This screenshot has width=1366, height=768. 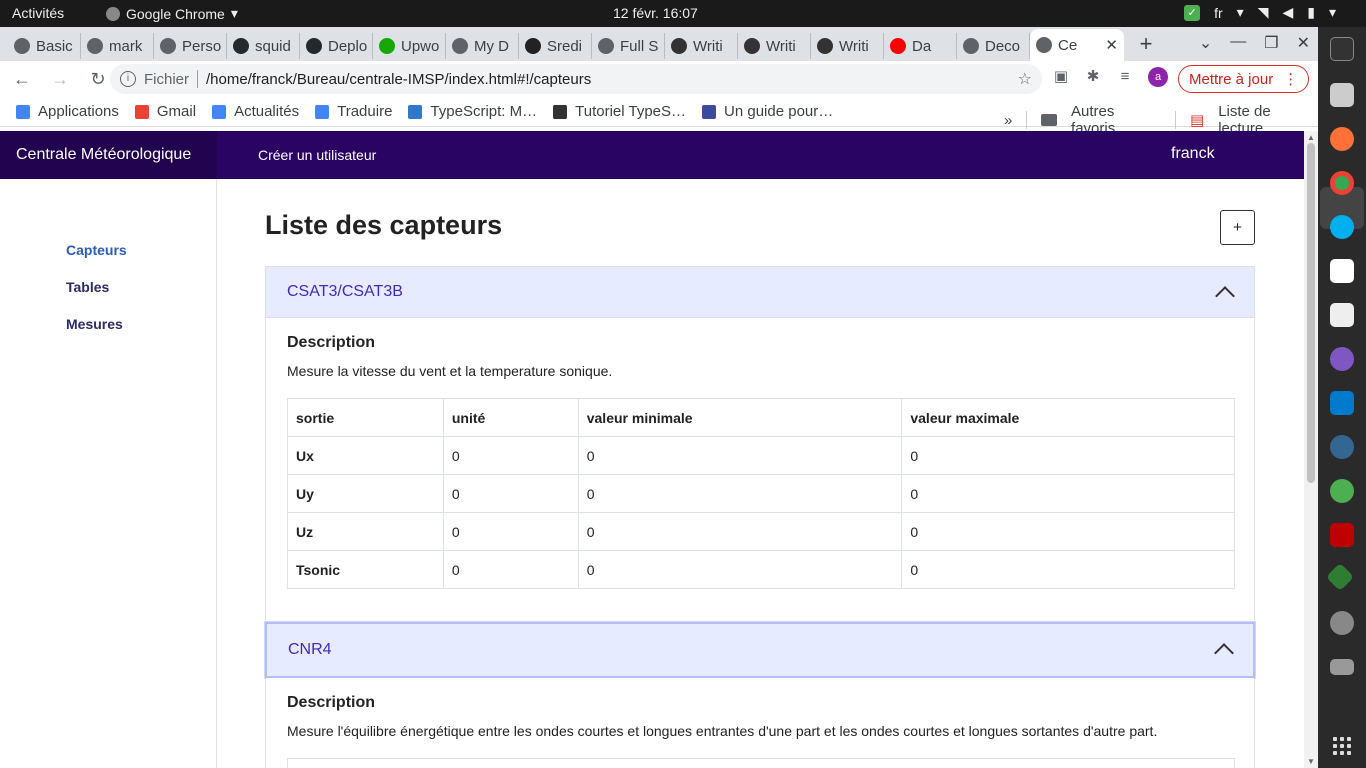 What do you see at coordinates (263, 46) in the screenshot?
I see `browser-tab: squid` at bounding box center [263, 46].